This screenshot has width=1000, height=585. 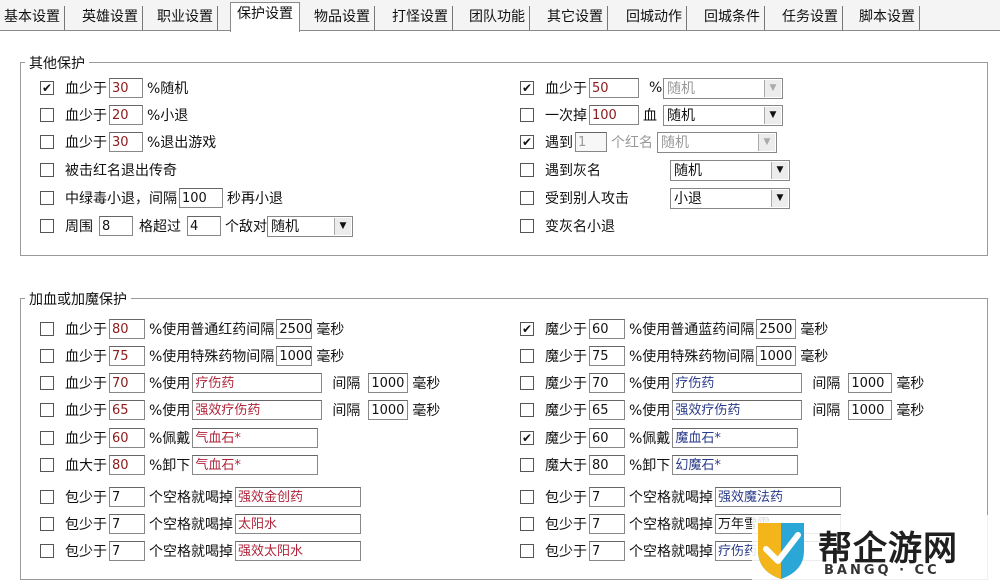 I want to click on tab-hero: 英雄设置, so click(x=110, y=18).